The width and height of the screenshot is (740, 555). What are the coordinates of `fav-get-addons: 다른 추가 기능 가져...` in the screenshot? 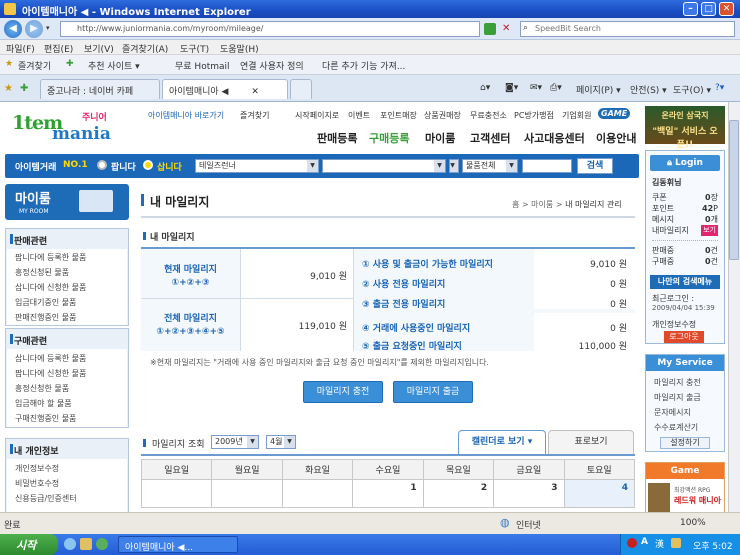 It's located at (363, 65).